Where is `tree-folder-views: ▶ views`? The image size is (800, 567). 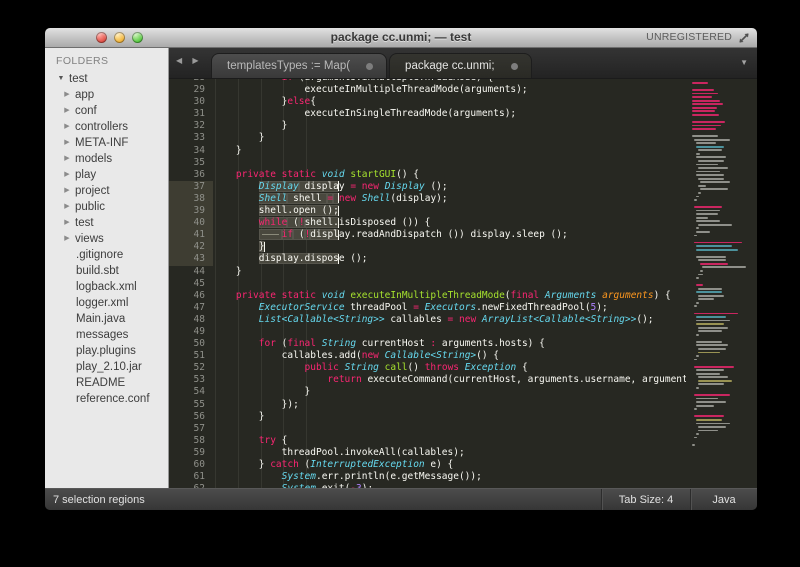 tree-folder-views: ▶ views is located at coordinates (106, 239).